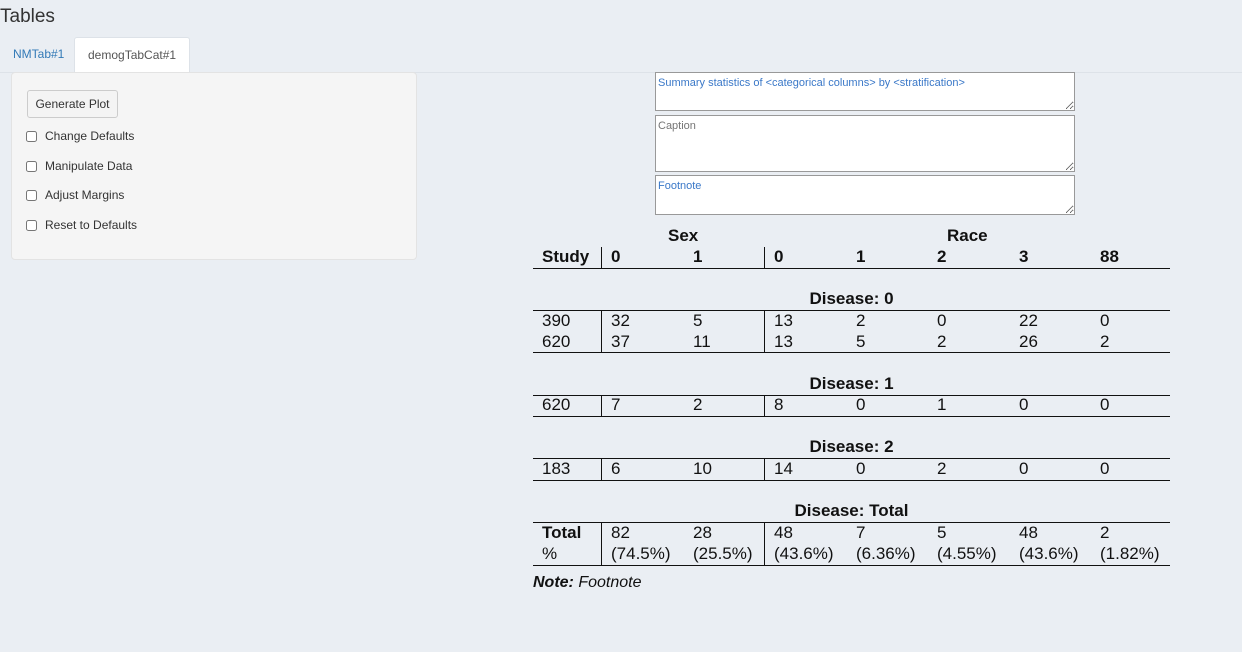  What do you see at coordinates (38, 54) in the screenshot?
I see `tab-nmtab: NMTab#1` at bounding box center [38, 54].